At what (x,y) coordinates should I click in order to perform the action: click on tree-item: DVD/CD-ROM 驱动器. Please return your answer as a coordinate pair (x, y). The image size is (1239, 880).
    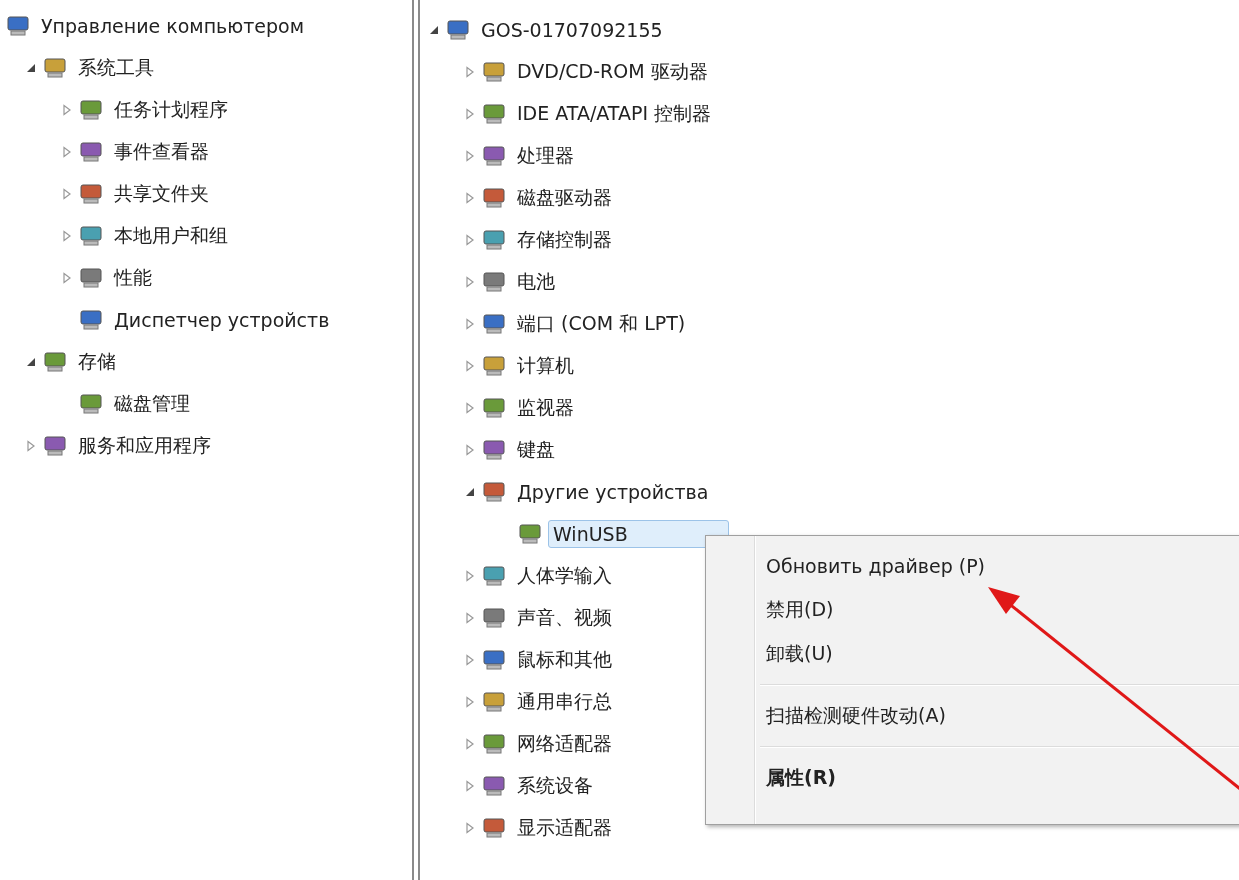
    Looking at the image, I should click on (614, 72).